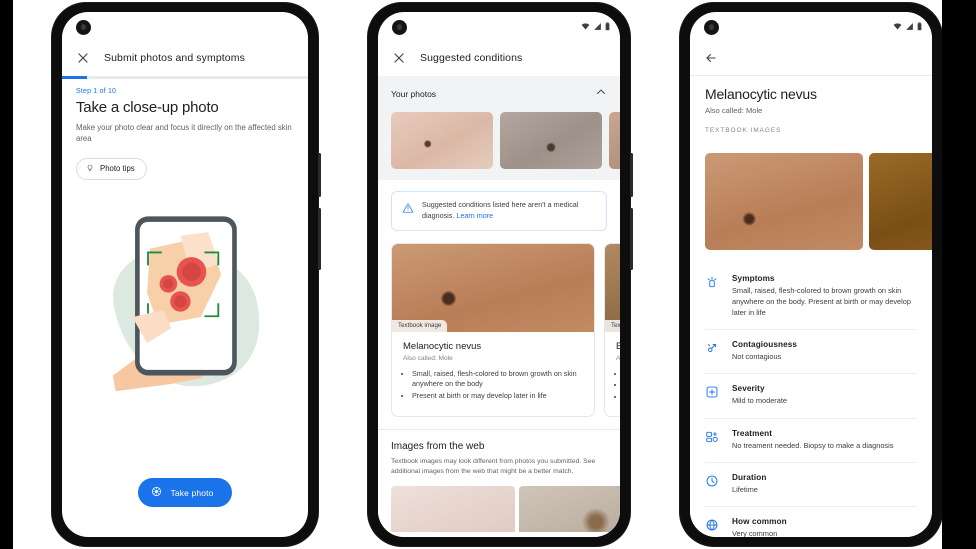 The image size is (976, 549). What do you see at coordinates (811, 27) in the screenshot?
I see `phone3-status-bar` at bounding box center [811, 27].